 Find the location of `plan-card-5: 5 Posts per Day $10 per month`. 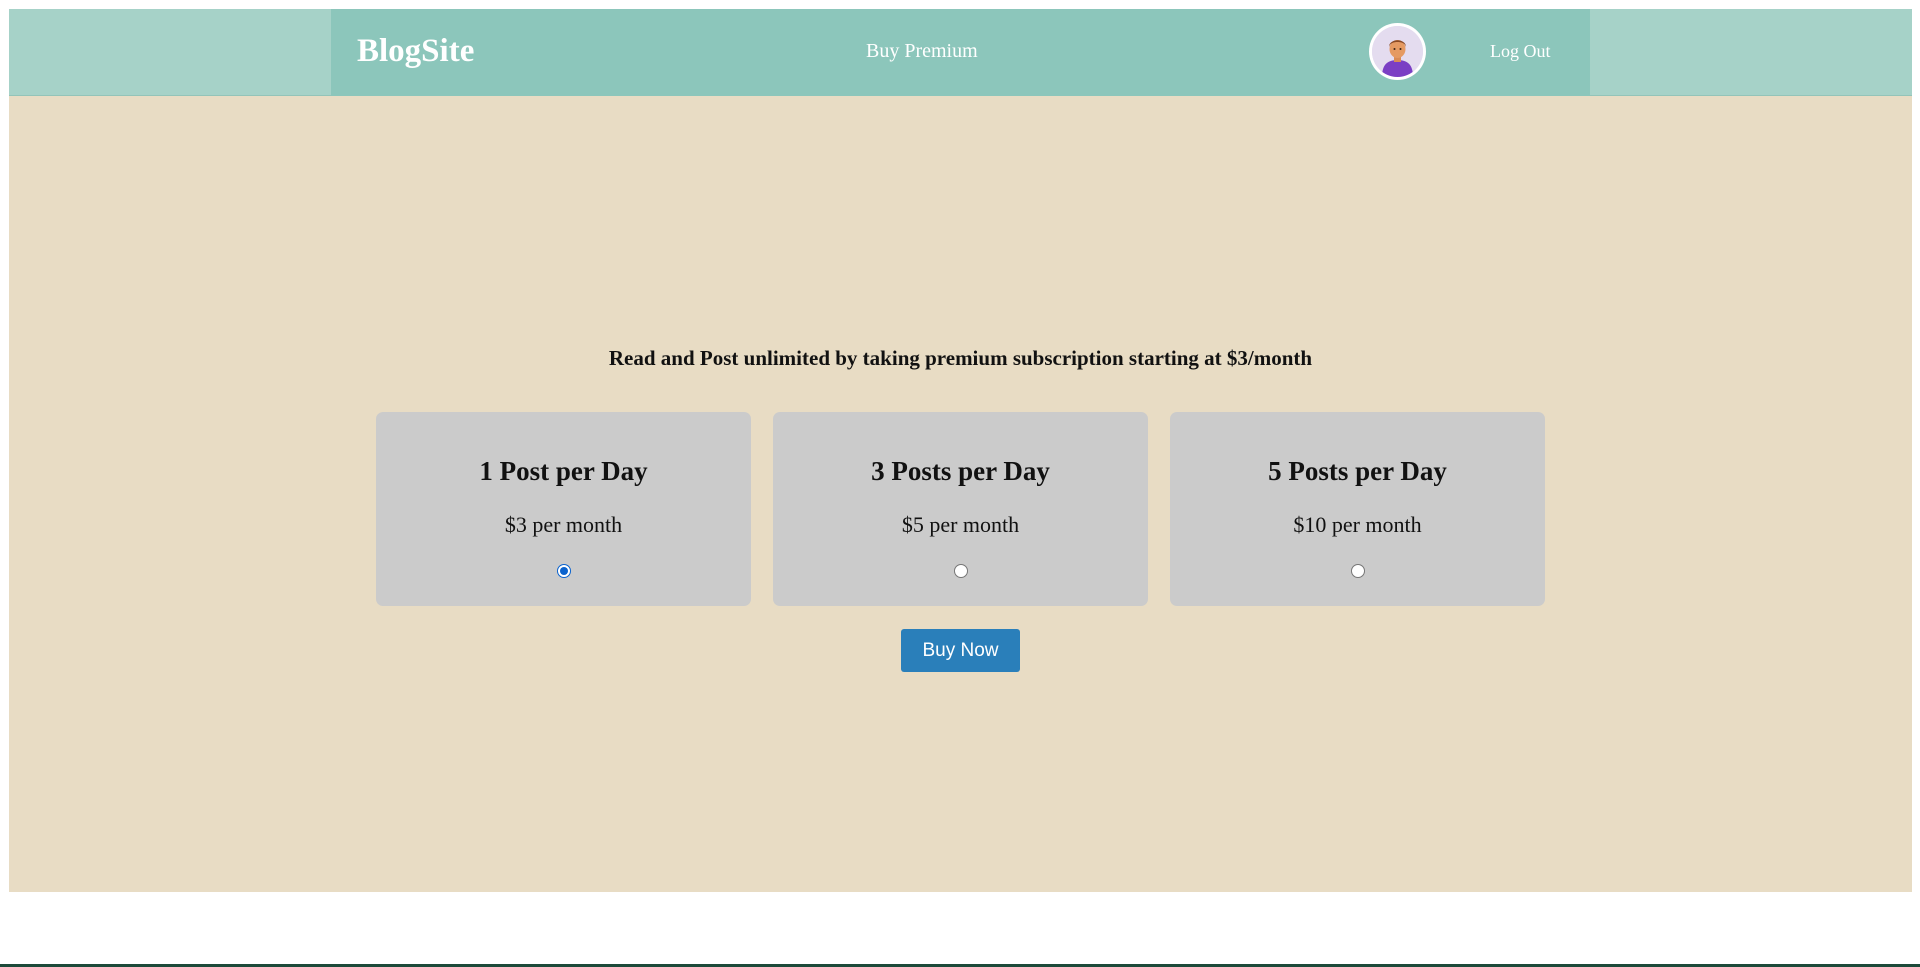

plan-card-5: 5 Posts per Day $10 per month is located at coordinates (1357, 509).